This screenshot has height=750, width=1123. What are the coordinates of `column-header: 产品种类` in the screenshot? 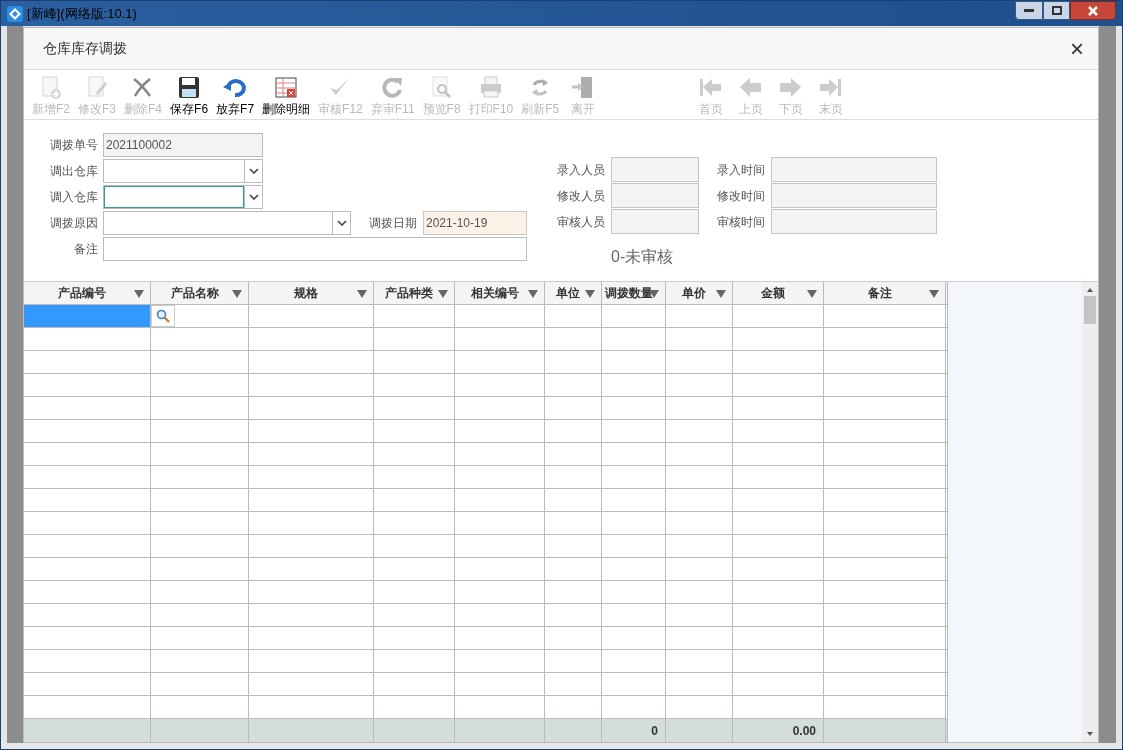 It's located at (414, 293).